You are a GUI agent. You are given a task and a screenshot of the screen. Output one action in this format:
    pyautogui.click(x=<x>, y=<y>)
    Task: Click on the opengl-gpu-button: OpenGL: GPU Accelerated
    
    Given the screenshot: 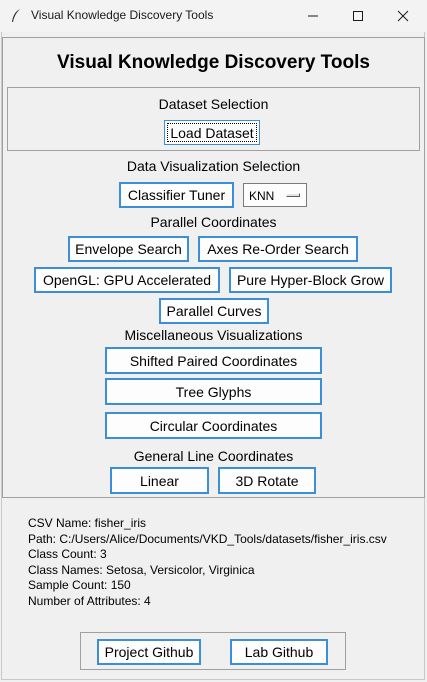 What is the action you would take?
    pyautogui.click(x=127, y=280)
    